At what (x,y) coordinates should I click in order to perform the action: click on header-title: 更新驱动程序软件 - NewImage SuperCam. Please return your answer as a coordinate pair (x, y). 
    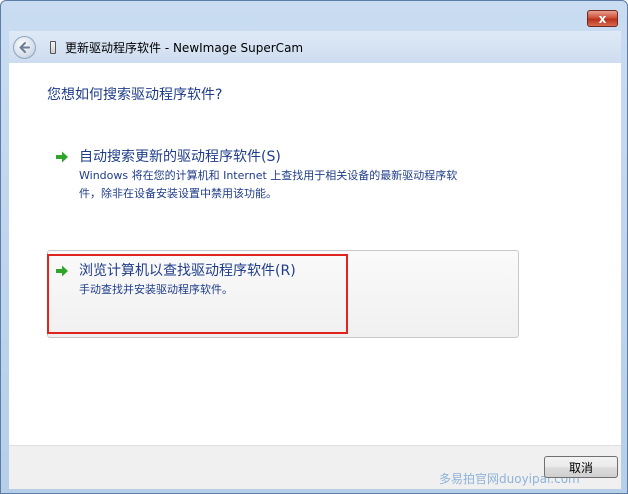
    Looking at the image, I should click on (184, 47).